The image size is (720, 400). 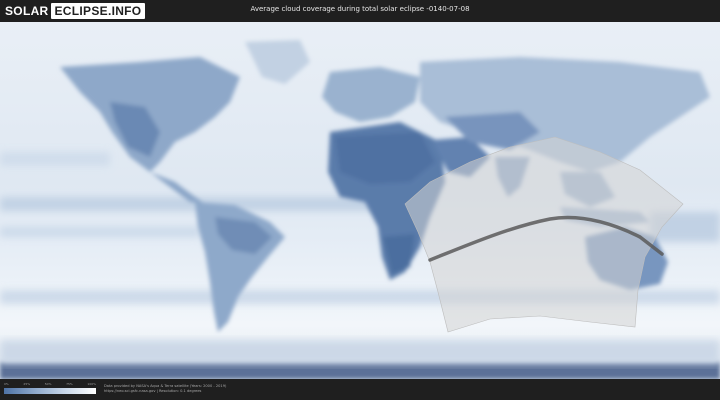 I want to click on polar-cloud-band, so click(x=360, y=352).